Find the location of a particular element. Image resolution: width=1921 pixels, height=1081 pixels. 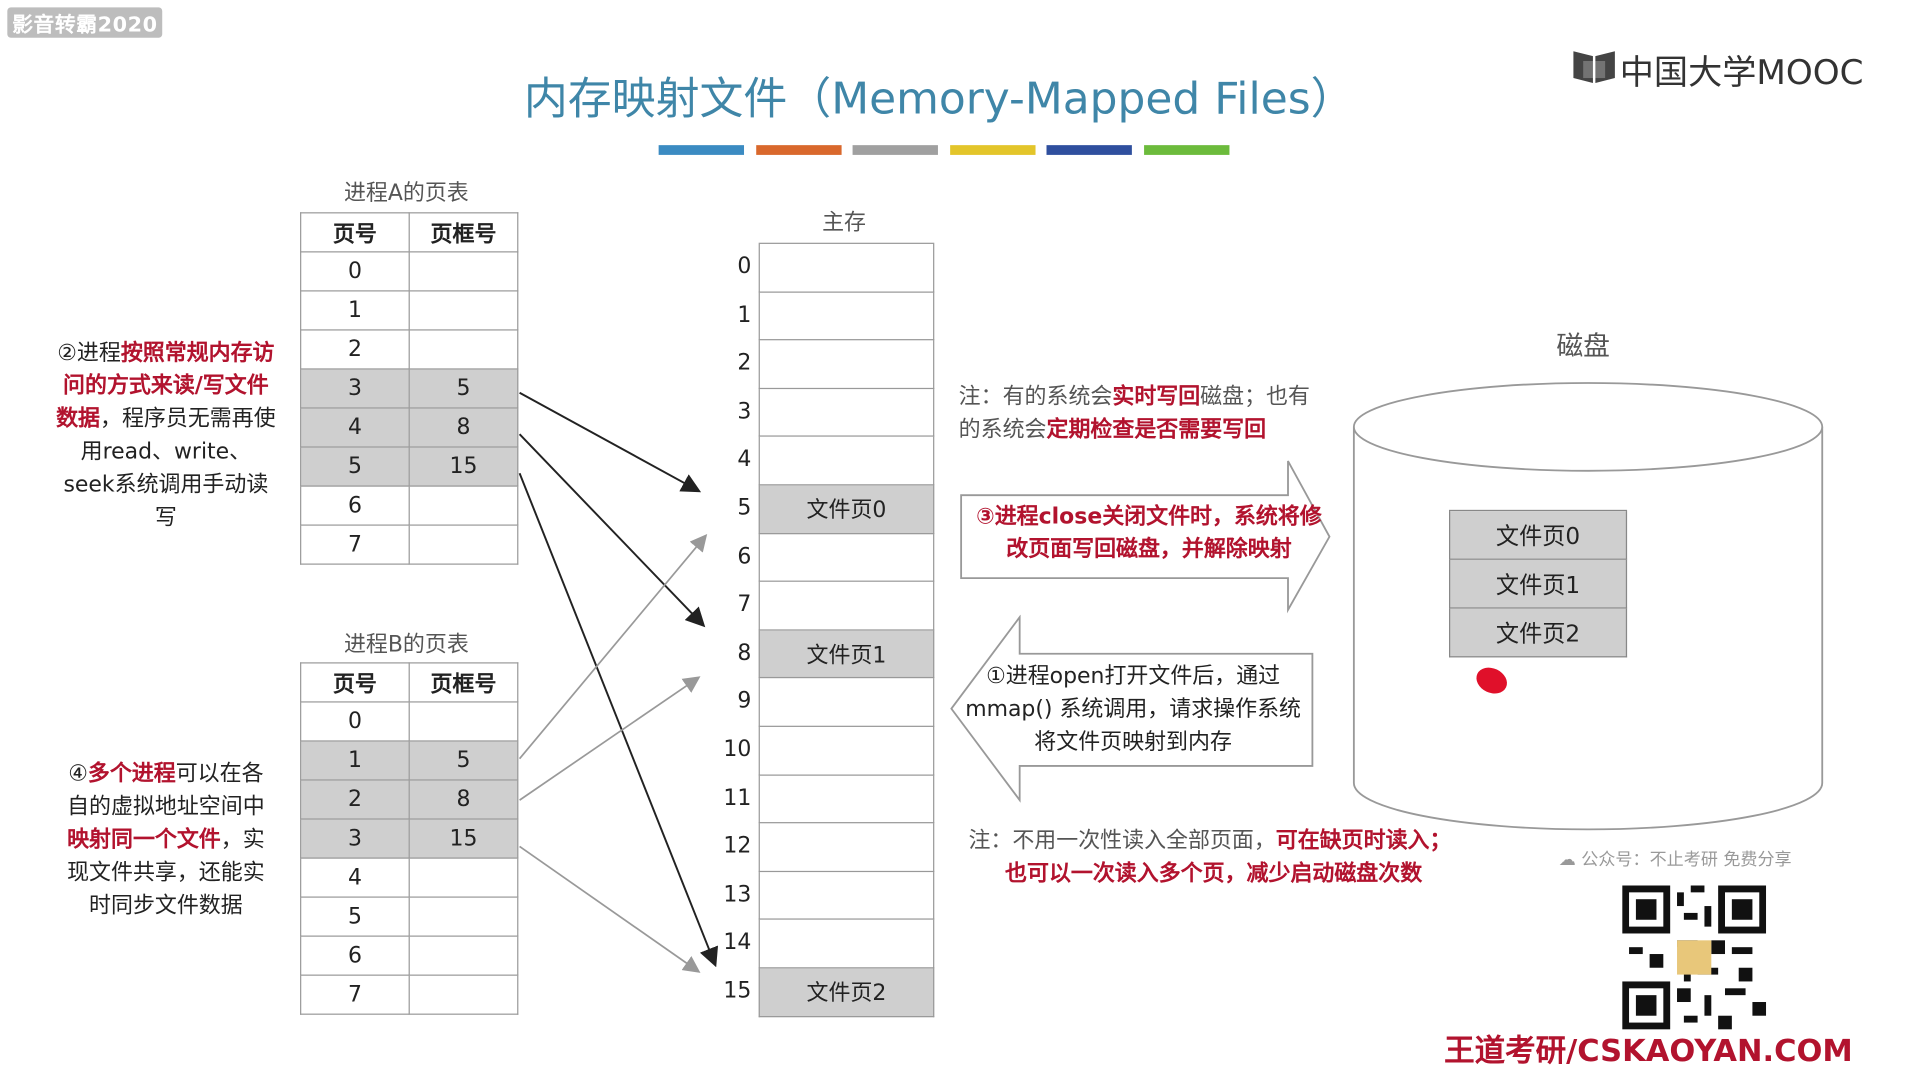

note-lazy-load-part1: 注：不用一次性读入全部页面， is located at coordinates (1122, 841).